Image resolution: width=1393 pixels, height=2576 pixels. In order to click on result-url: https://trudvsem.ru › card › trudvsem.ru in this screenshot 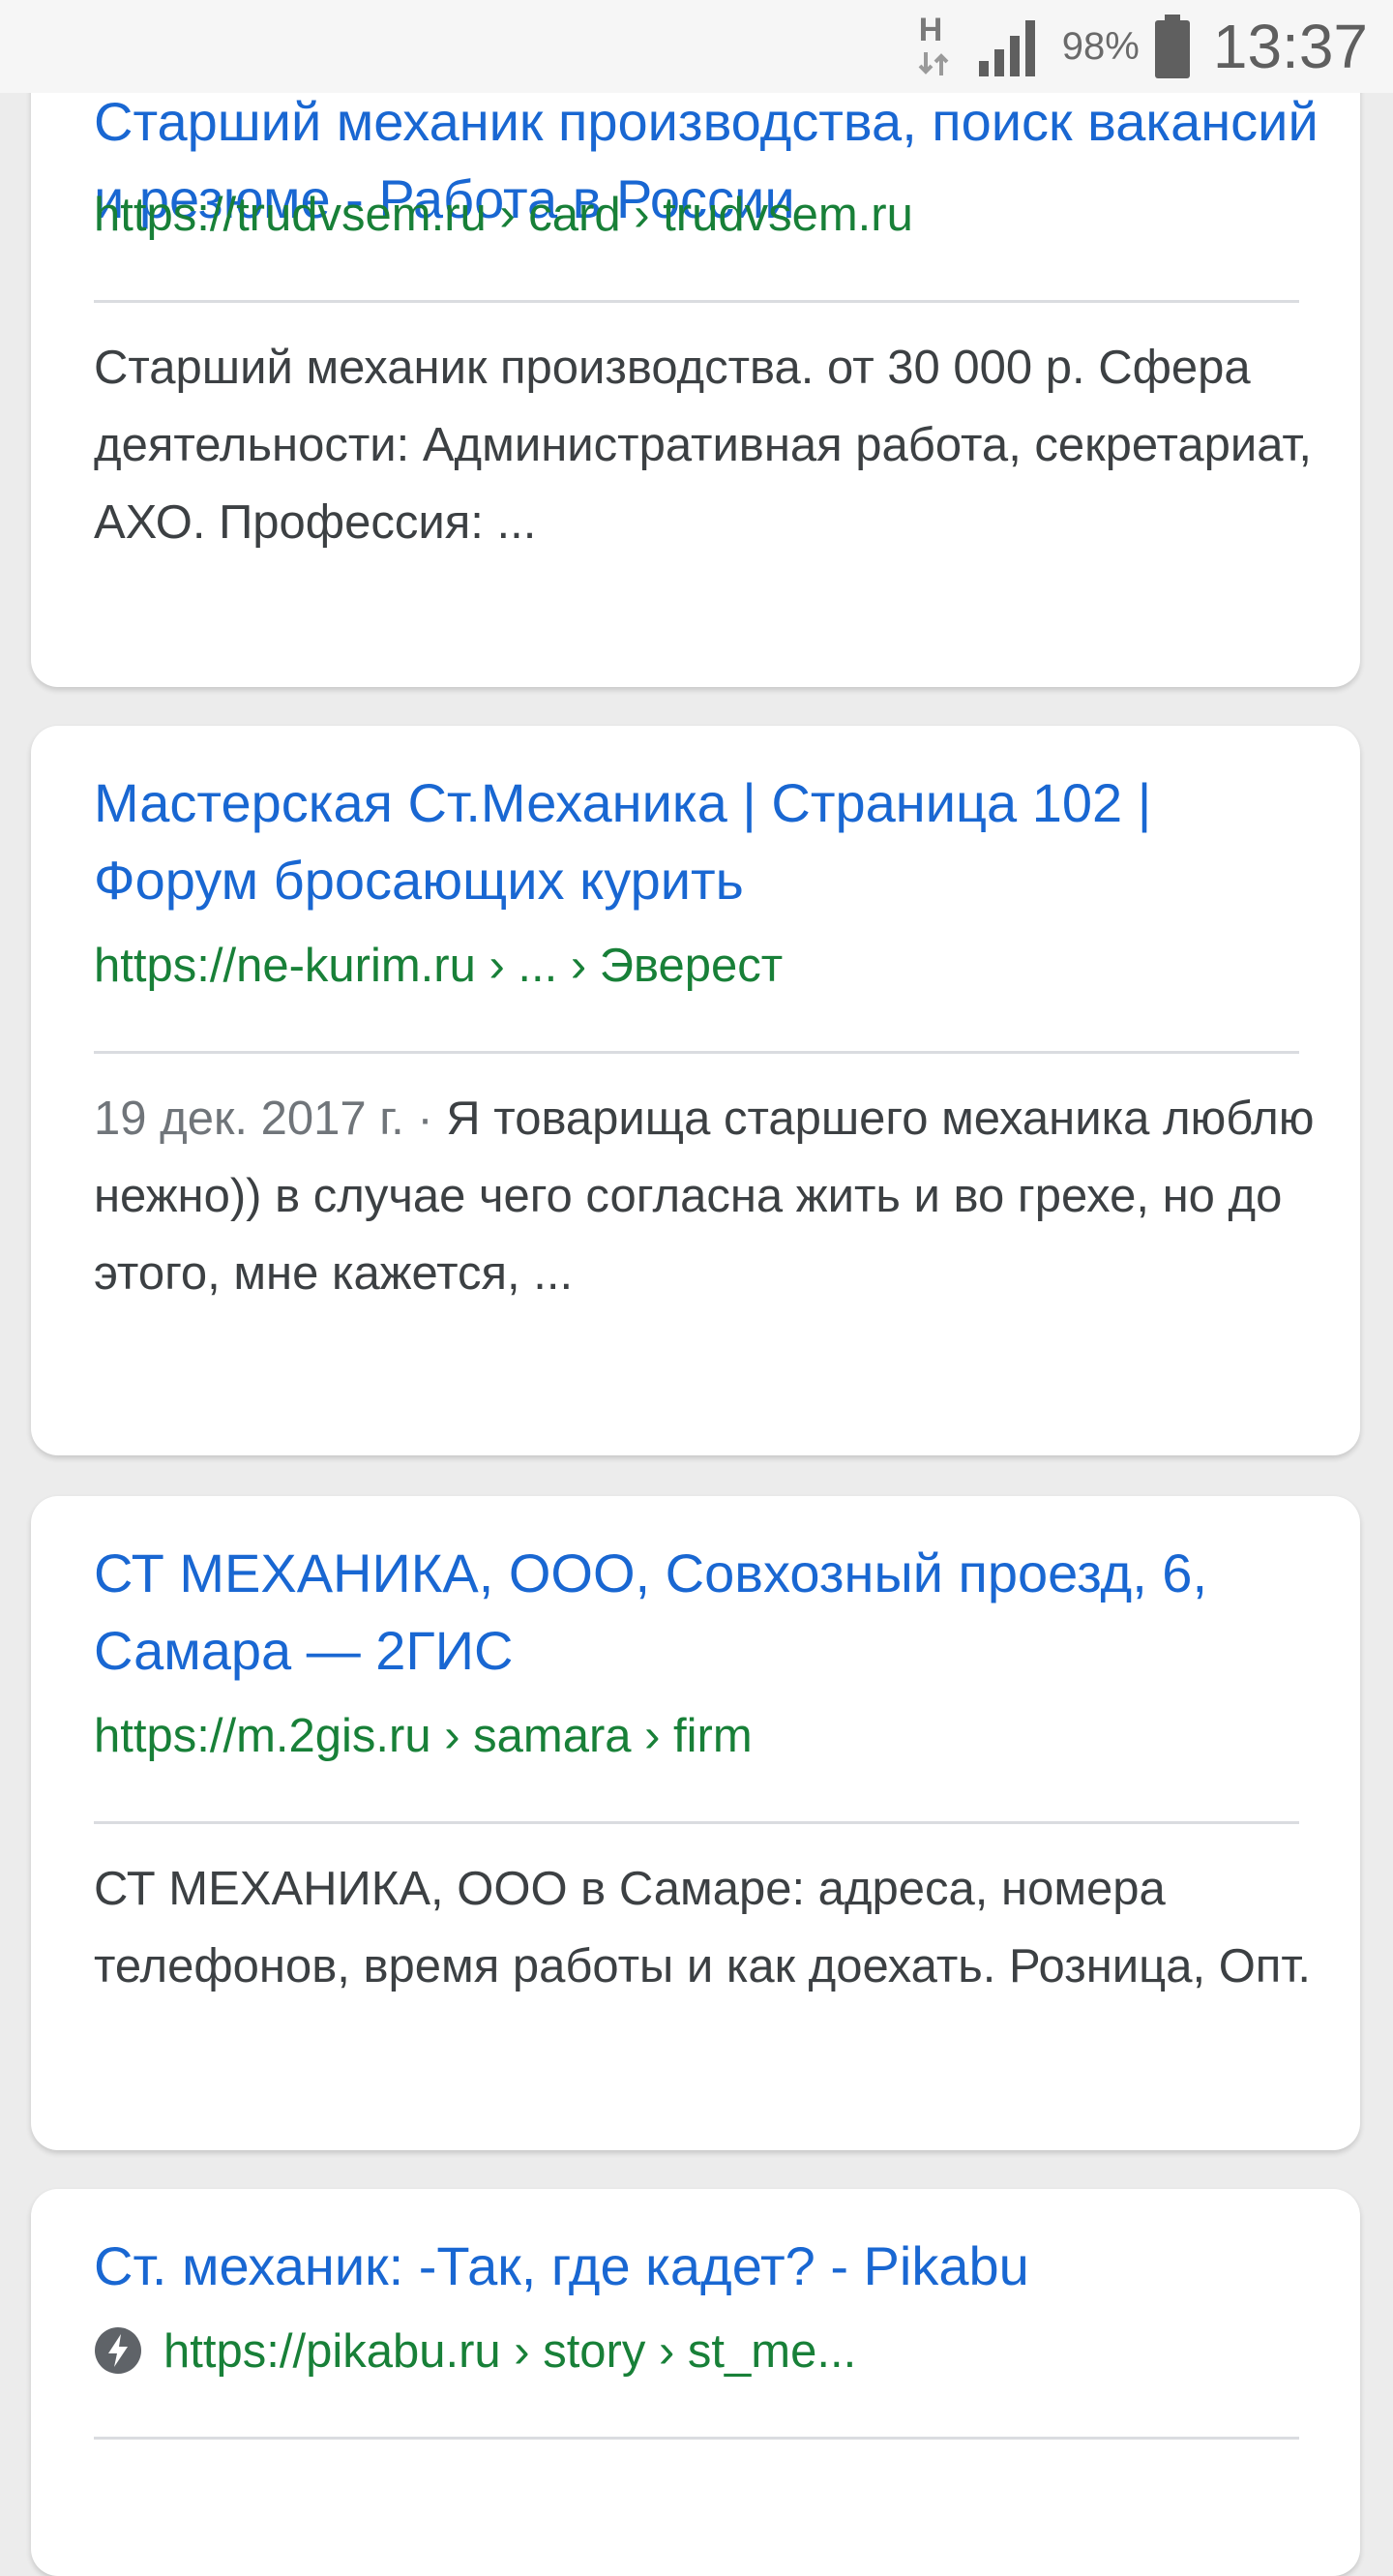, I will do `click(503, 215)`.